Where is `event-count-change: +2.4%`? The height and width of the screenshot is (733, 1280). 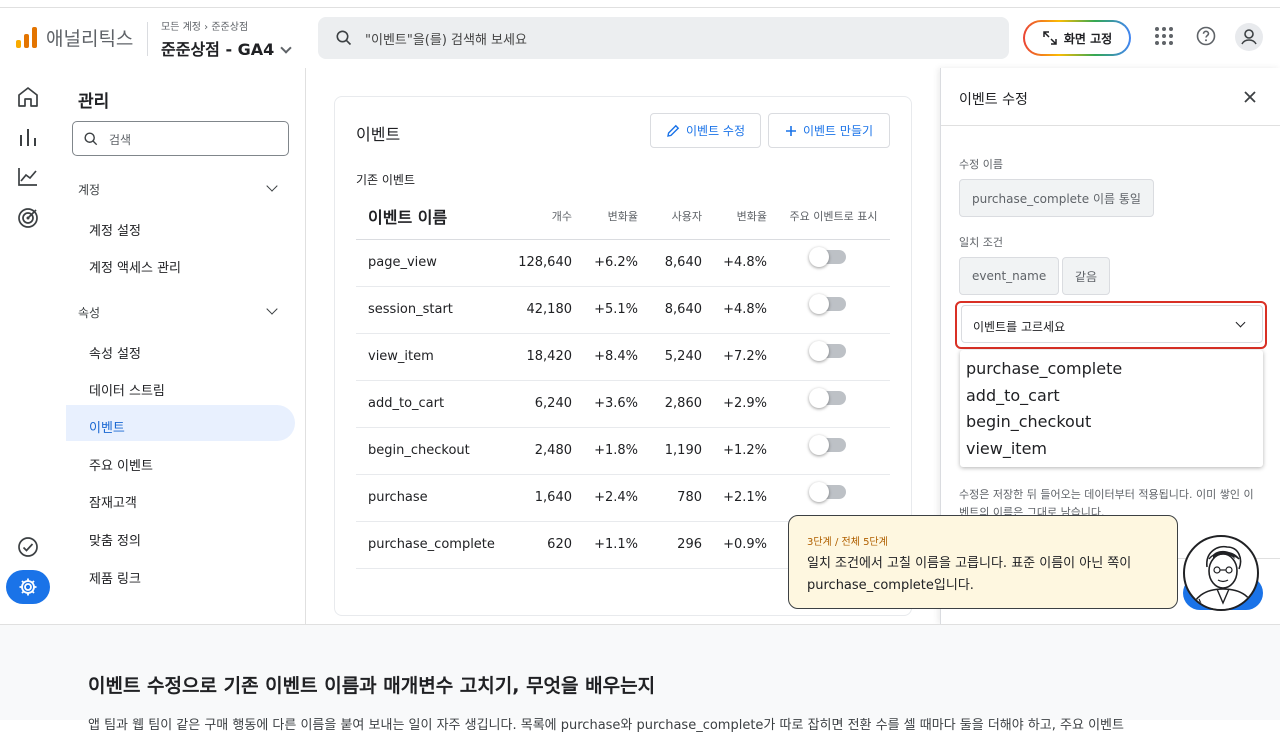 event-count-change: +2.4% is located at coordinates (605, 498).